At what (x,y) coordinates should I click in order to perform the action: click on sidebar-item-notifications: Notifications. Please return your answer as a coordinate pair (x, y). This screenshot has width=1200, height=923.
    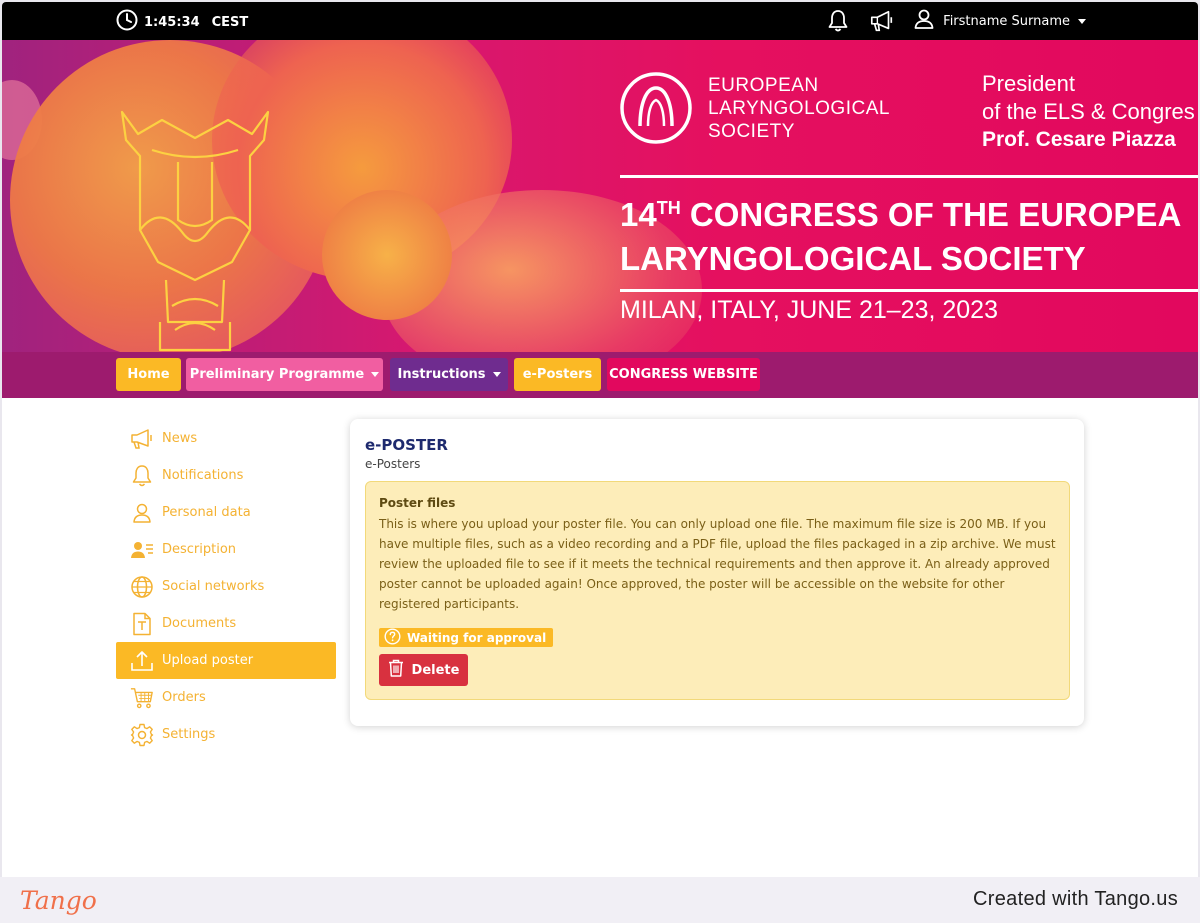
    Looking at the image, I should click on (226, 475).